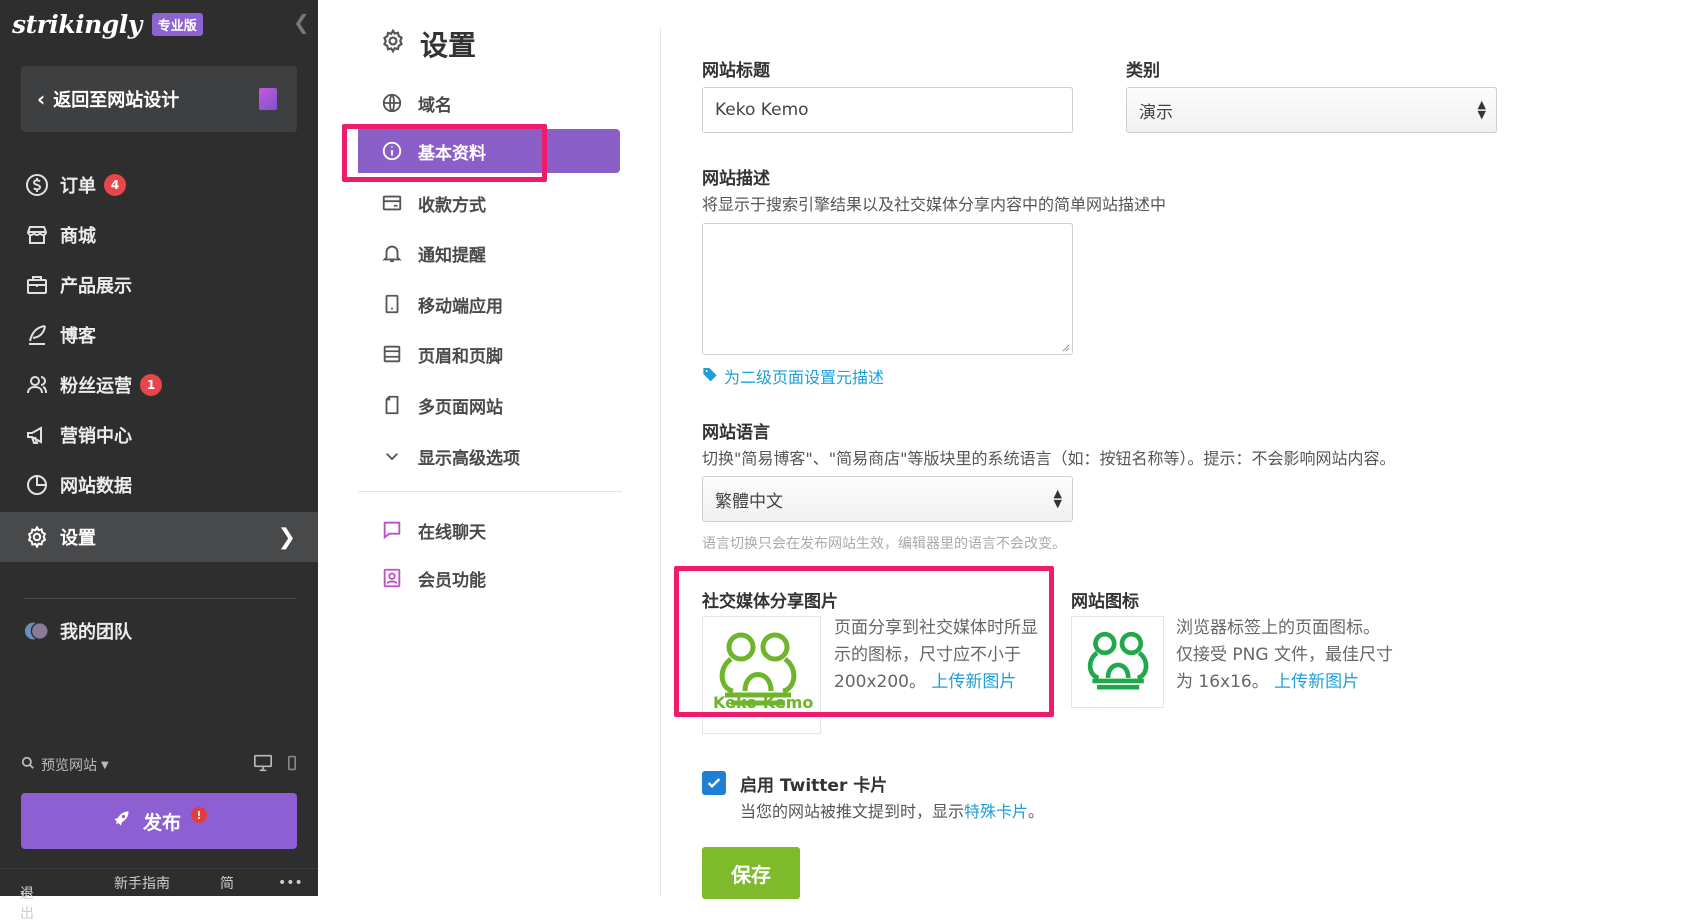 Image resolution: width=1693 pixels, height=923 pixels. What do you see at coordinates (115, 185) in the screenshot?
I see `orders-count-badge: 4` at bounding box center [115, 185].